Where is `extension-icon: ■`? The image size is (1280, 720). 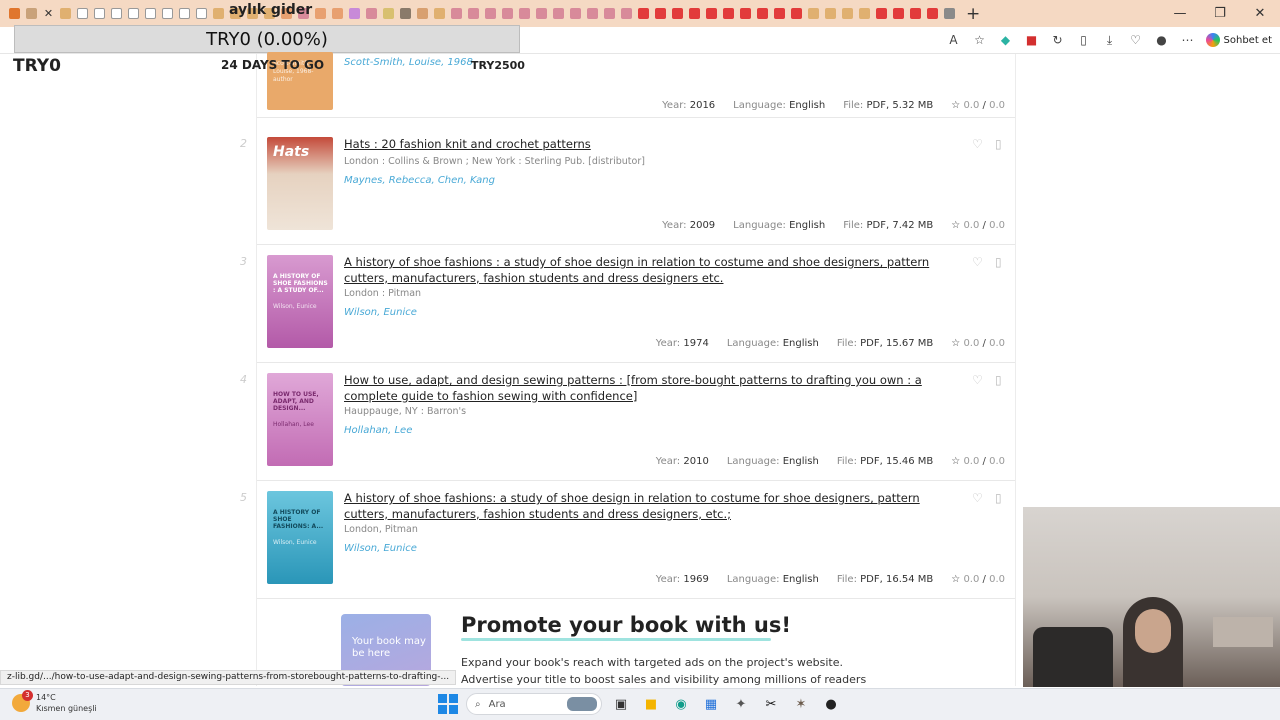
extension-icon: ■ is located at coordinates (1032, 40).